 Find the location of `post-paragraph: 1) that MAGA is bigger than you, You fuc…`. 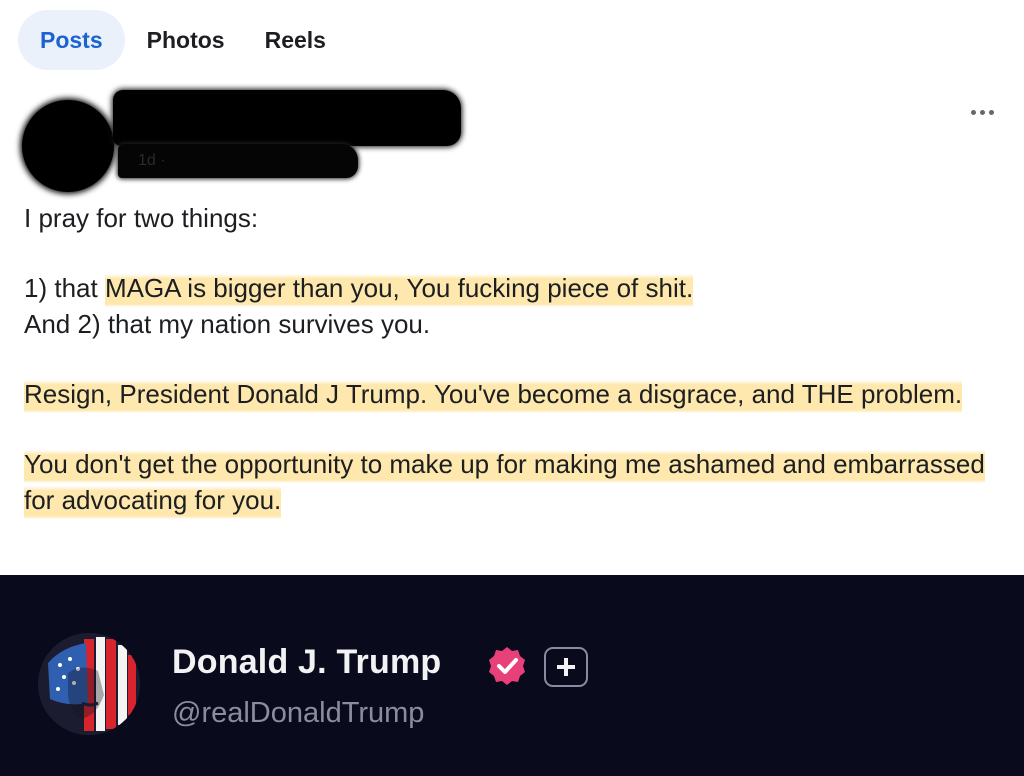

post-paragraph: 1) that MAGA is bigger than you, You fuc… is located at coordinates (514, 288).